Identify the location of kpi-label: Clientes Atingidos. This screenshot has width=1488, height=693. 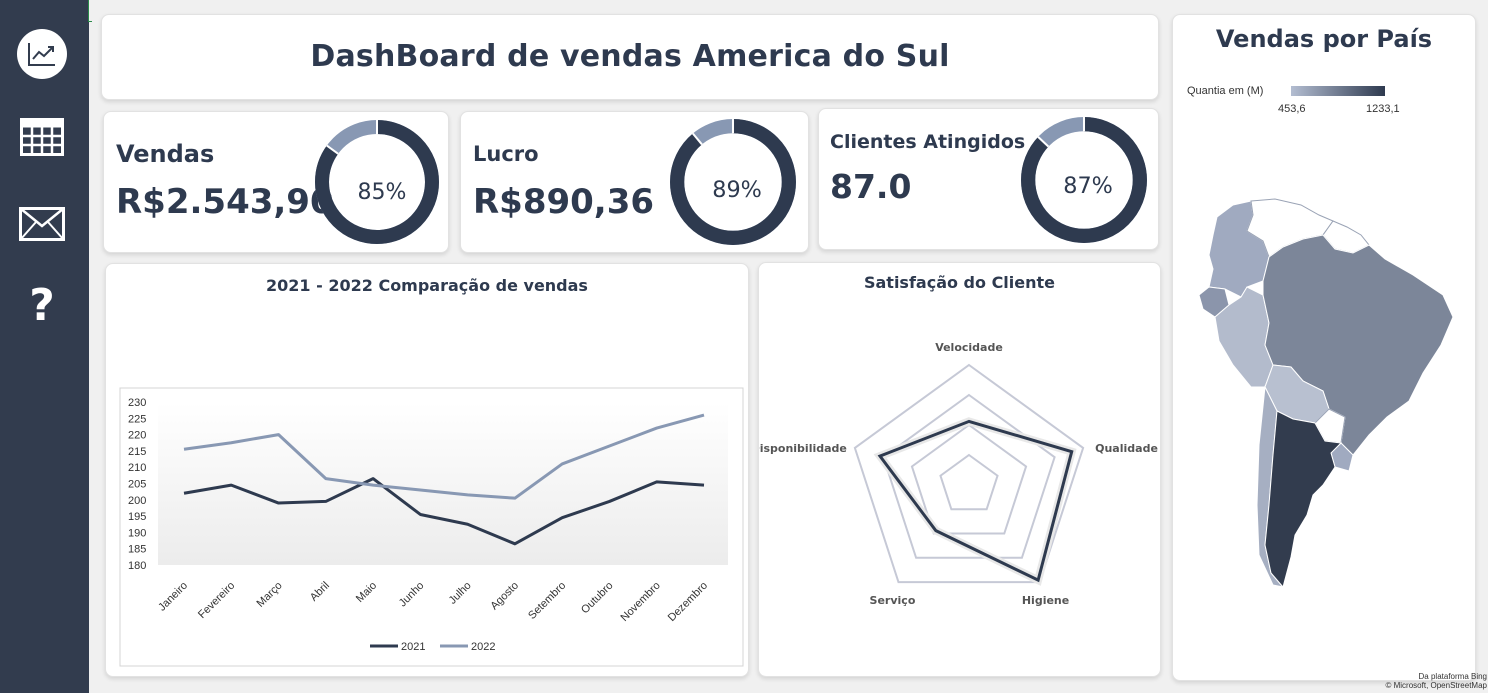
(928, 142).